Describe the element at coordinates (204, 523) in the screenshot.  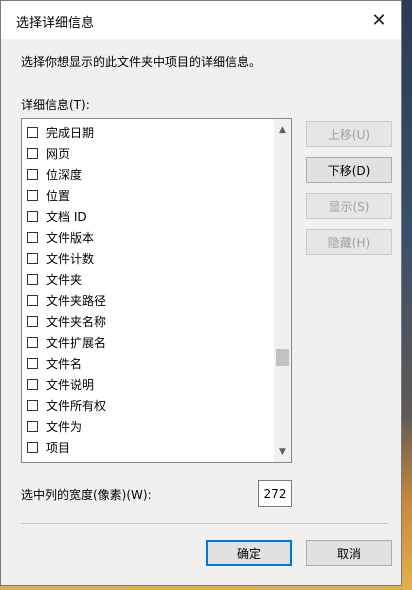
I see `divider` at that location.